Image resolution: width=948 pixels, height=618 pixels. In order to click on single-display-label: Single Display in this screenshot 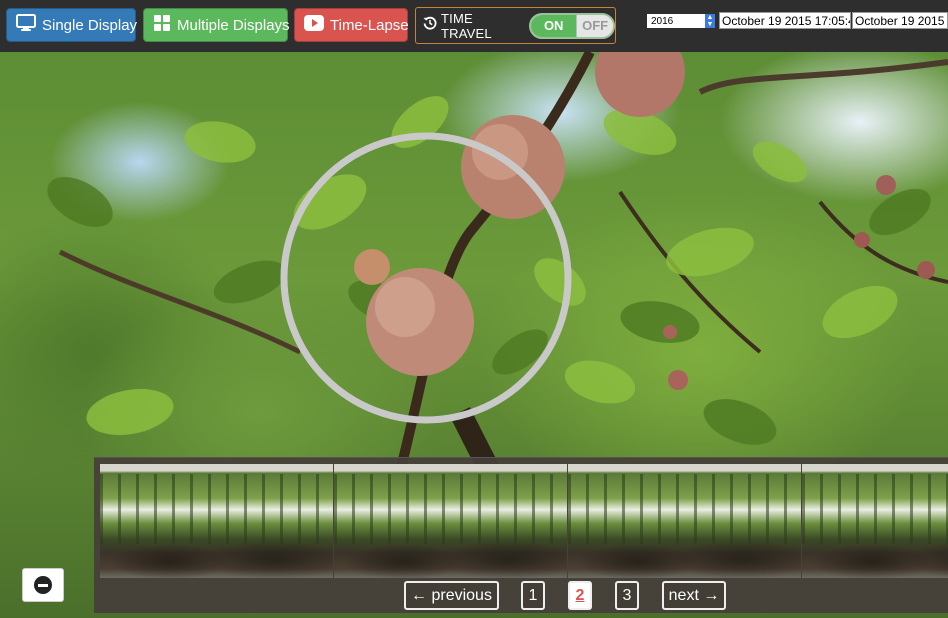, I will do `click(90, 25)`.